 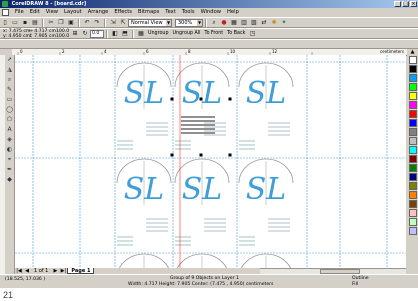 What do you see at coordinates (9, 79) in the screenshot?
I see `zoom-tool-icon: ⌕` at bounding box center [9, 79].